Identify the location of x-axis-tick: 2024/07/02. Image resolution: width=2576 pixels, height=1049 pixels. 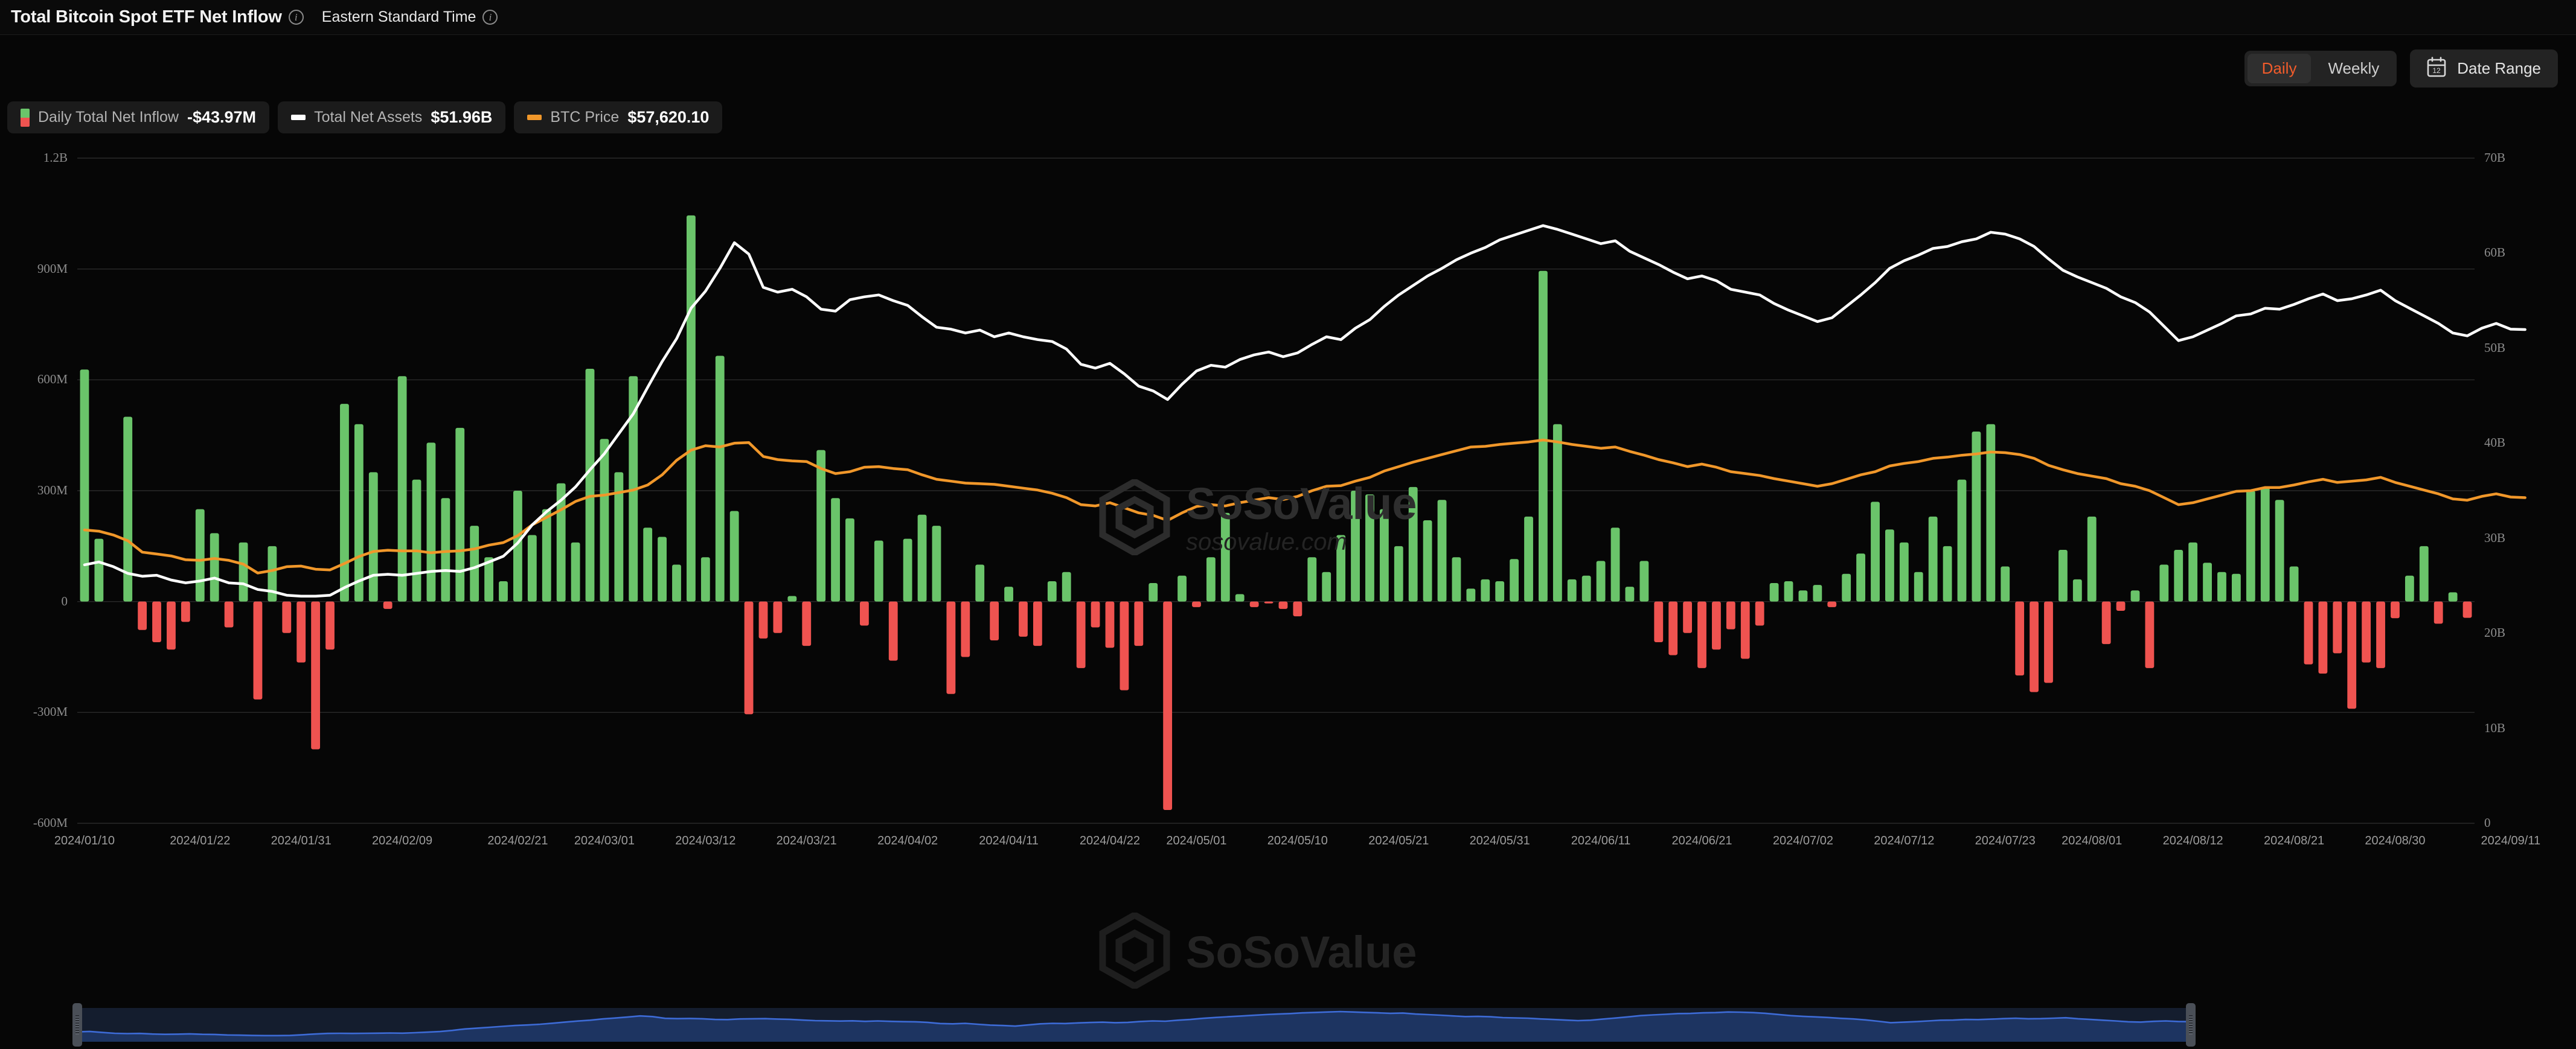
(1802, 840).